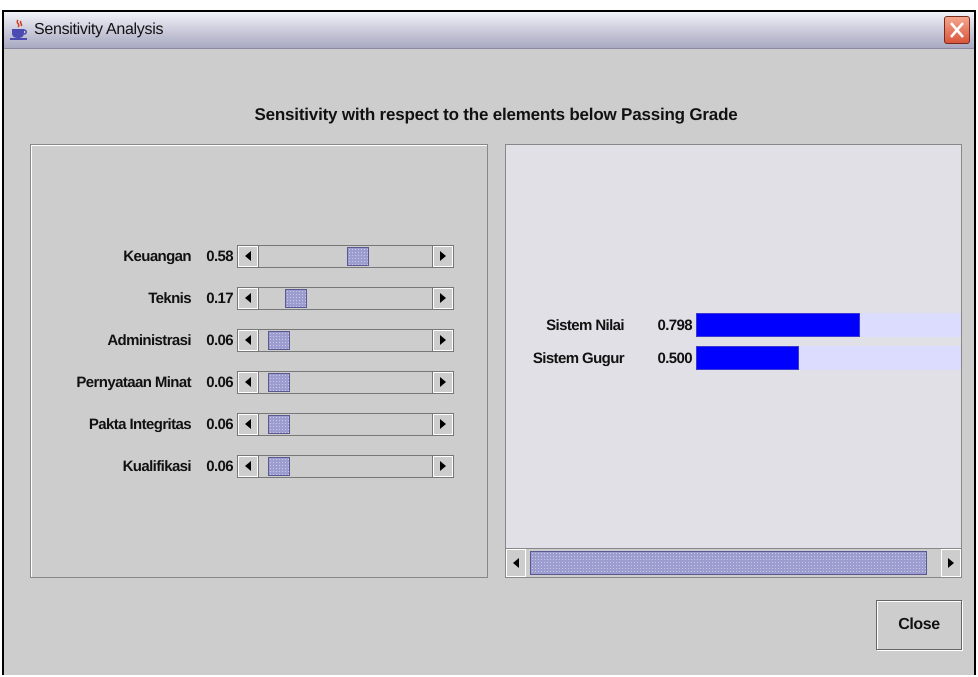 The height and width of the screenshot is (677, 978). I want to click on slider-value: 0.17, so click(219, 298).